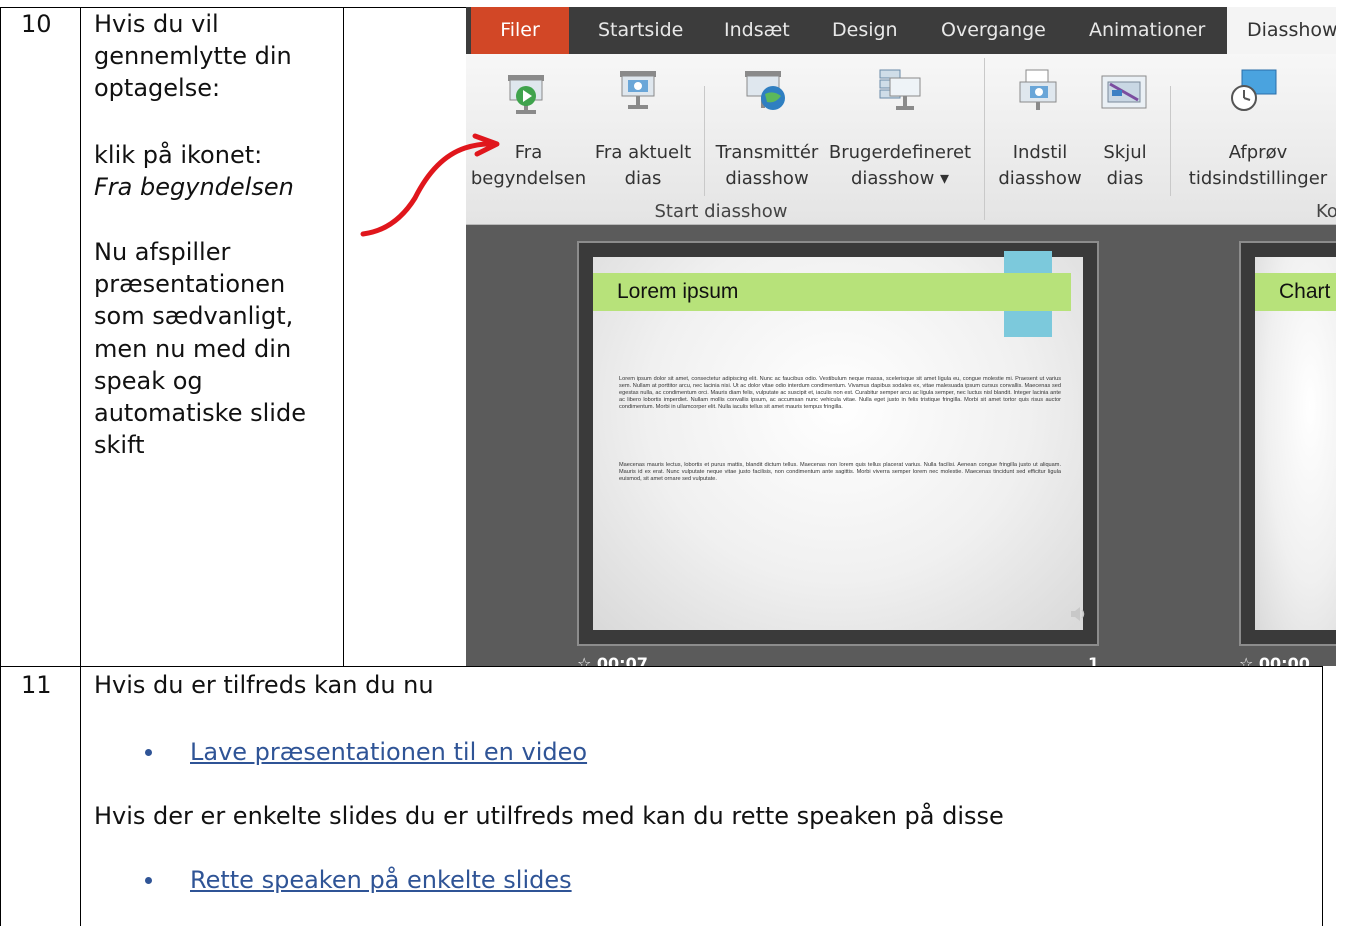 Image resolution: width=1346 pixels, height=926 pixels. What do you see at coordinates (430, 185) in the screenshot?
I see `red-arrow-annotation` at bounding box center [430, 185].